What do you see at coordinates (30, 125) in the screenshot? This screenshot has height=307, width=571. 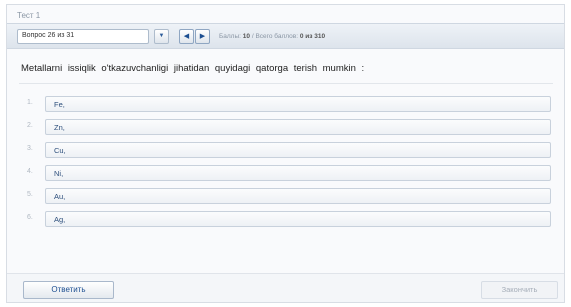 I see `answer-number: 2.` at bounding box center [30, 125].